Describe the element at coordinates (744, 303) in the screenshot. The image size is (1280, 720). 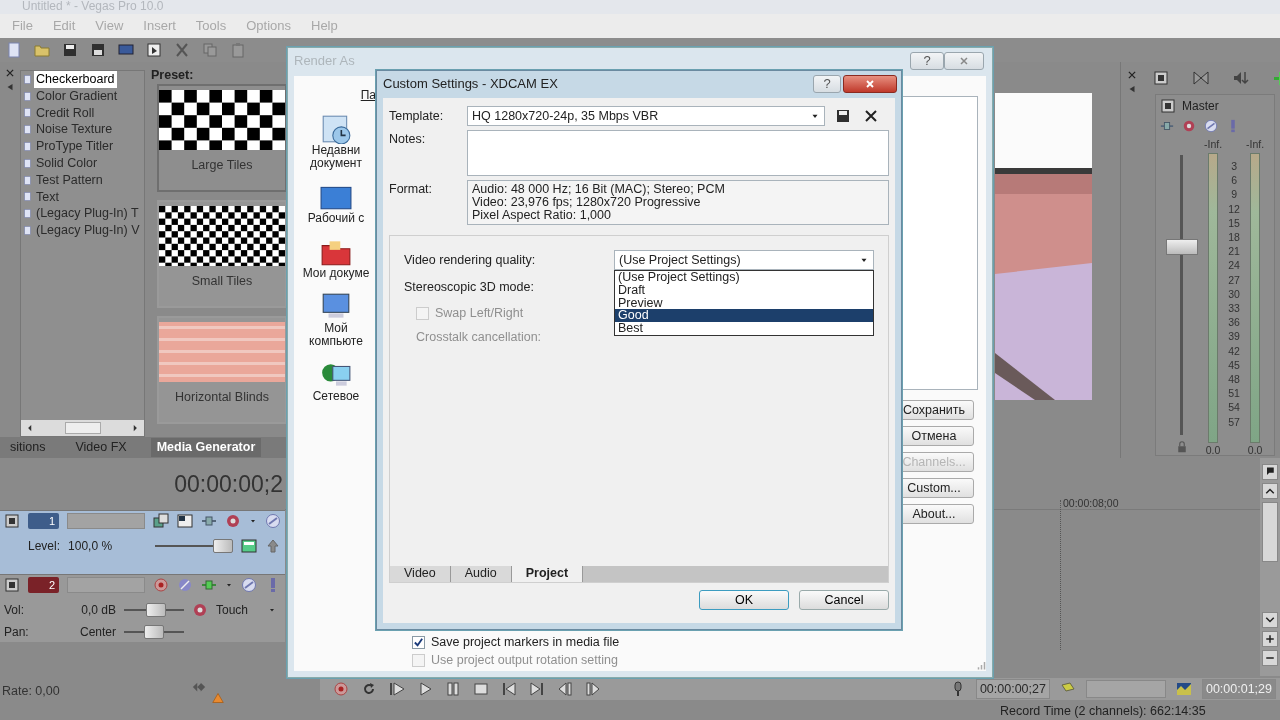
I see `dropdown-option: Preview` at that location.